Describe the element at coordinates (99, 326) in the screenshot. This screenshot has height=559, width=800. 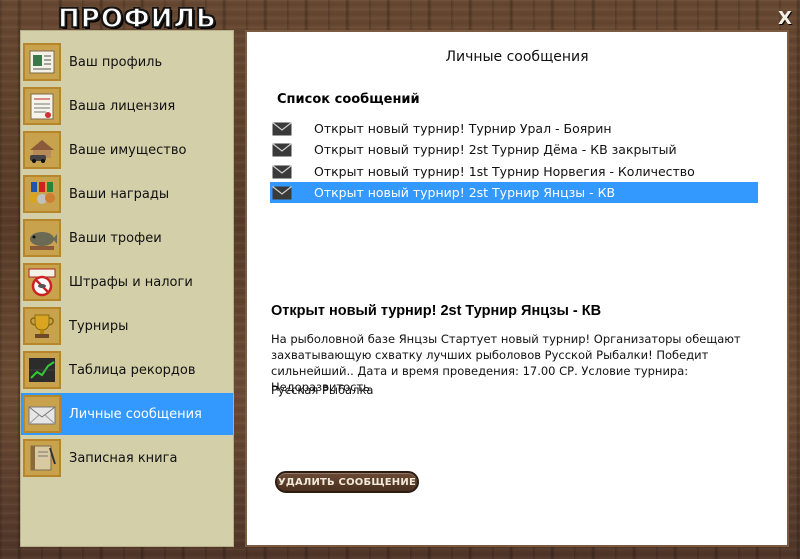
I see `sidebar-item-label: Турниры` at that location.